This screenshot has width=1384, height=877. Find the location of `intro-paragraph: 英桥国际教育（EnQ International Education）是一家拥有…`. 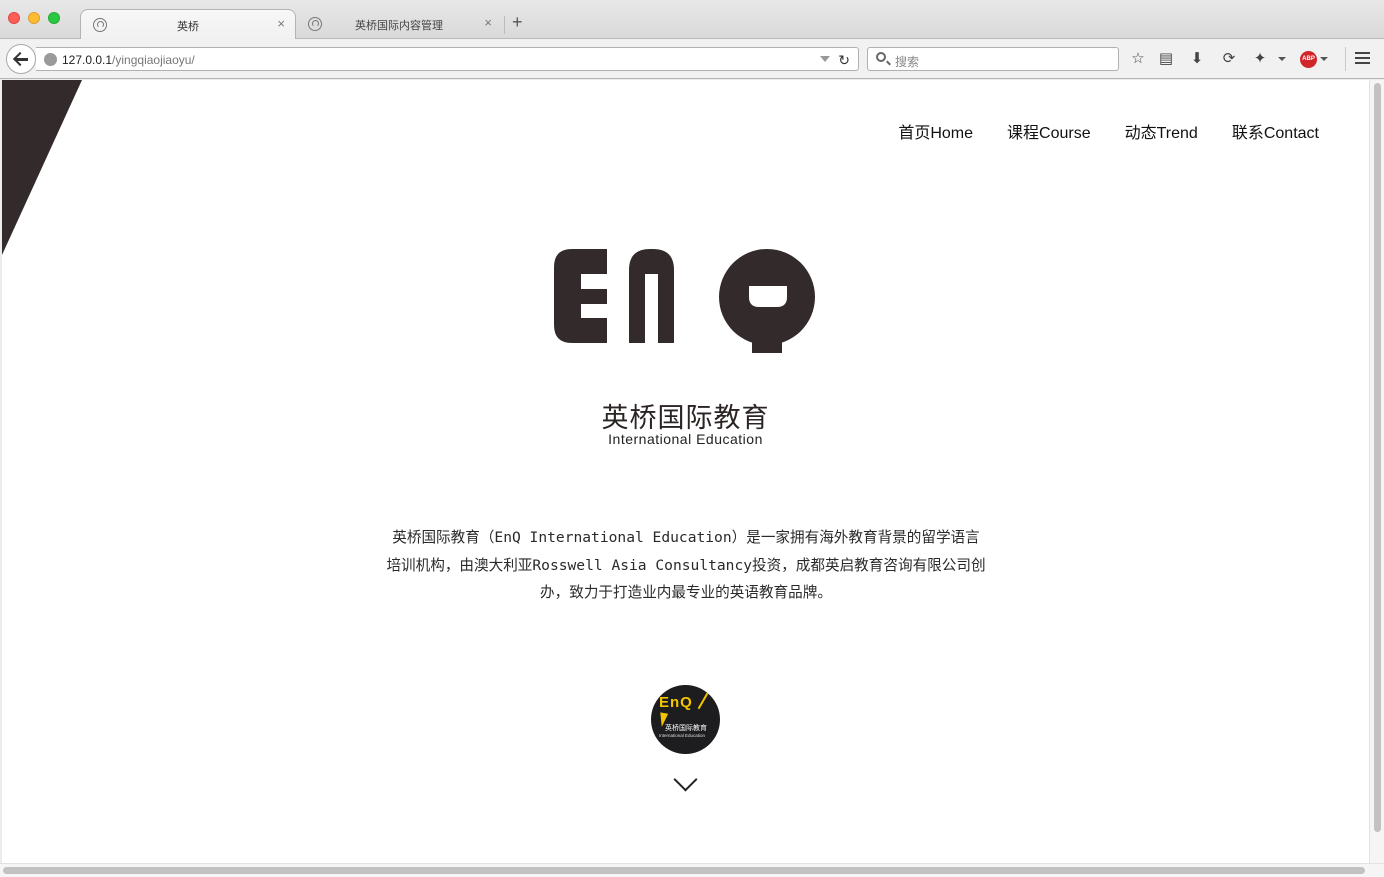

intro-paragraph: 英桥国际教育（EnQ International Education）是一家拥有… is located at coordinates (686, 565).